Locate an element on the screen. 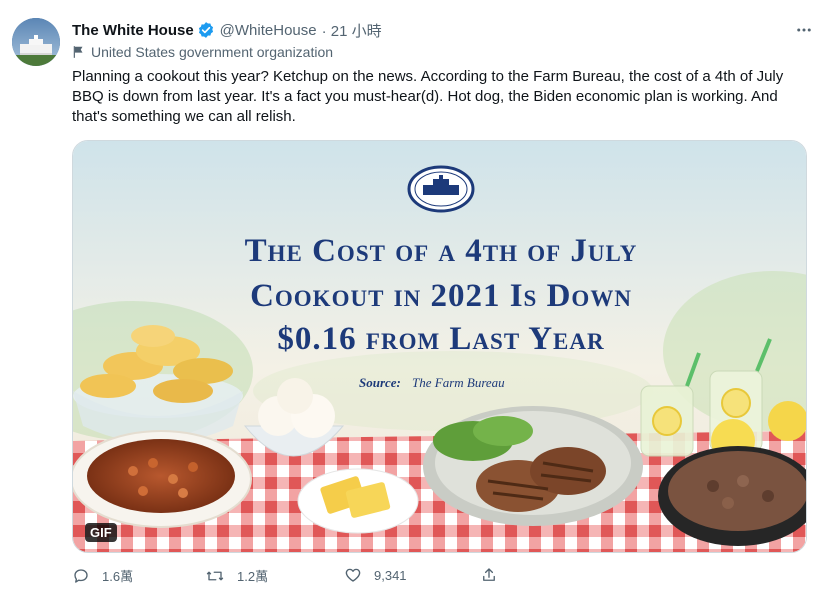 The image size is (834, 597). beans-bowl is located at coordinates (162, 479).